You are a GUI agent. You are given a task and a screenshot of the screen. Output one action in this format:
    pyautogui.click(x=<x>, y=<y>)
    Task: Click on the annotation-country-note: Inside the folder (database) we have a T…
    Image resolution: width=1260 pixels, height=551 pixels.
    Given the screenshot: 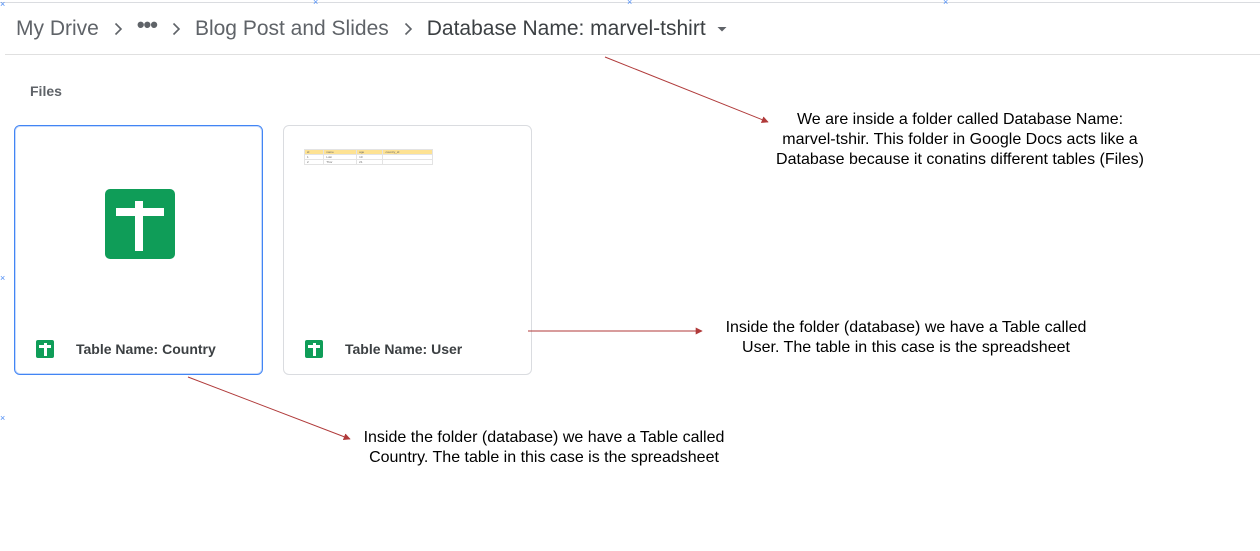 What is the action you would take?
    pyautogui.click(x=544, y=447)
    